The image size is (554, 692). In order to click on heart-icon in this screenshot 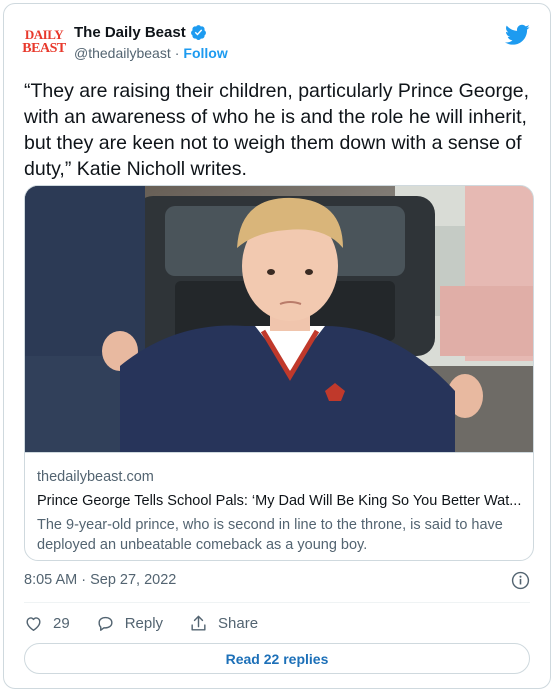, I will do `click(33, 623)`.